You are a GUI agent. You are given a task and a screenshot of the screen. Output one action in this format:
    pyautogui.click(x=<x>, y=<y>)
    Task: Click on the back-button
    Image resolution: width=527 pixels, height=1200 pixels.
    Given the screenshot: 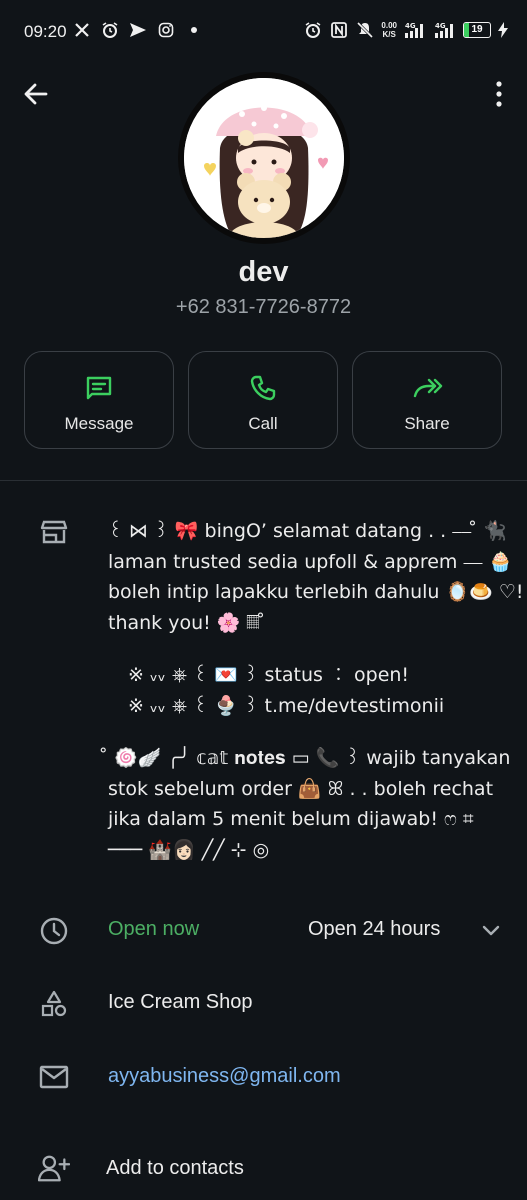 What is the action you would take?
    pyautogui.click(x=36, y=94)
    